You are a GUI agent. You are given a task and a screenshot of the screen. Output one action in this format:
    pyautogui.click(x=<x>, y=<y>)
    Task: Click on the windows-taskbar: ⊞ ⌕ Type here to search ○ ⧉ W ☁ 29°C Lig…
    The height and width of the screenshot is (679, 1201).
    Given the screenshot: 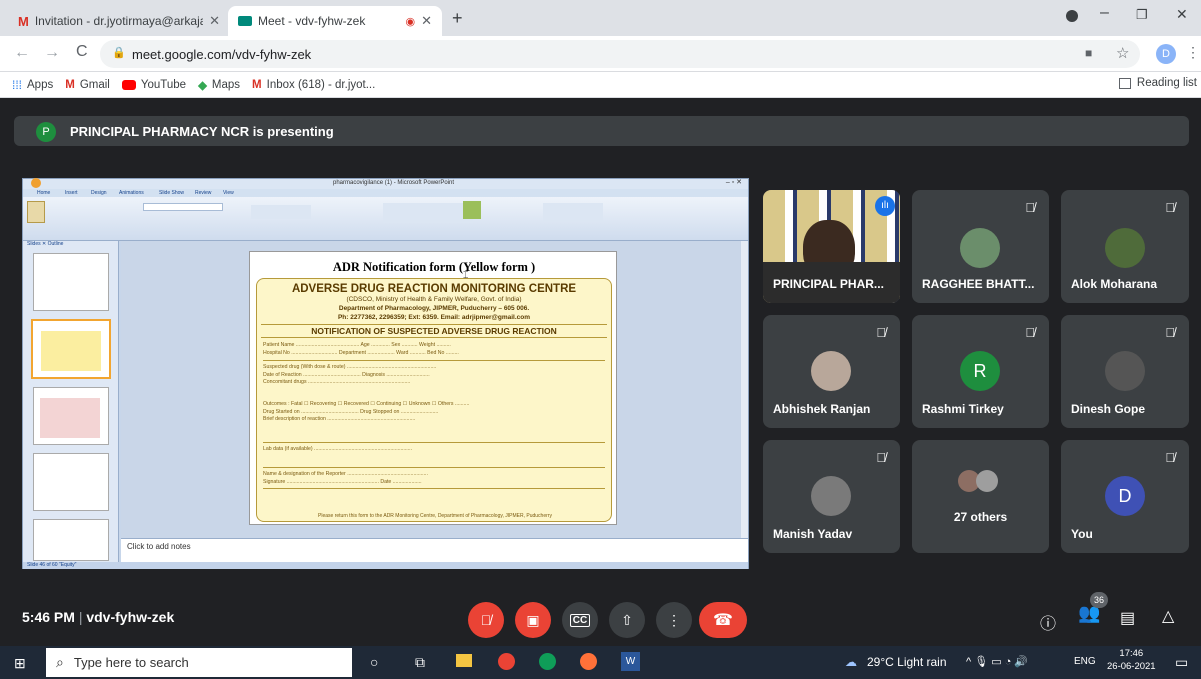 What is the action you would take?
    pyautogui.click(x=600, y=662)
    